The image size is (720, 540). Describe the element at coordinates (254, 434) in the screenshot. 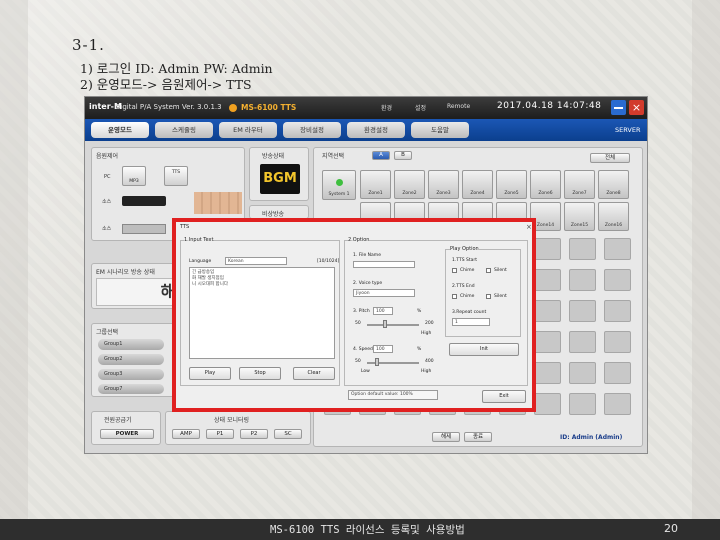

I see `status-p2-button: P2` at that location.